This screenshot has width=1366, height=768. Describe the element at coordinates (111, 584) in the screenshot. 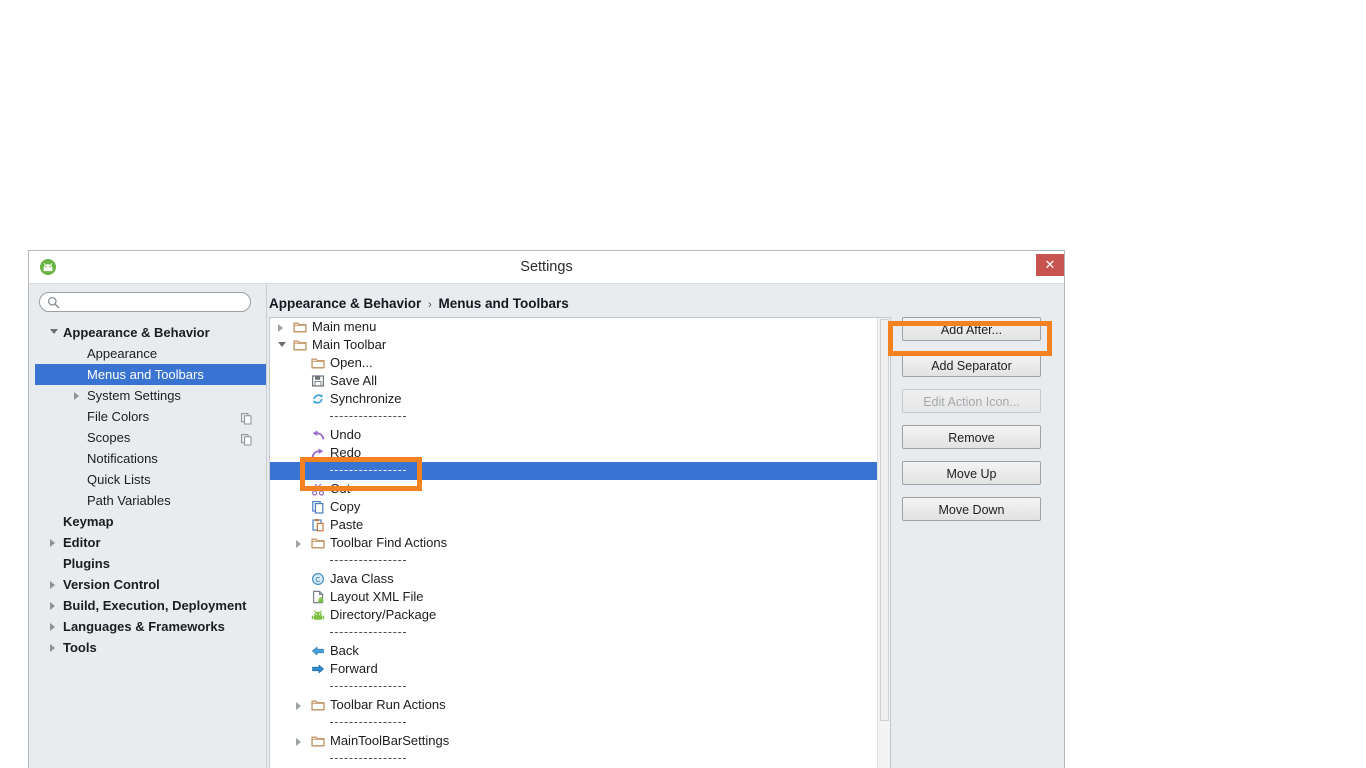

I see `sidebar-item-label: Version Control` at that location.